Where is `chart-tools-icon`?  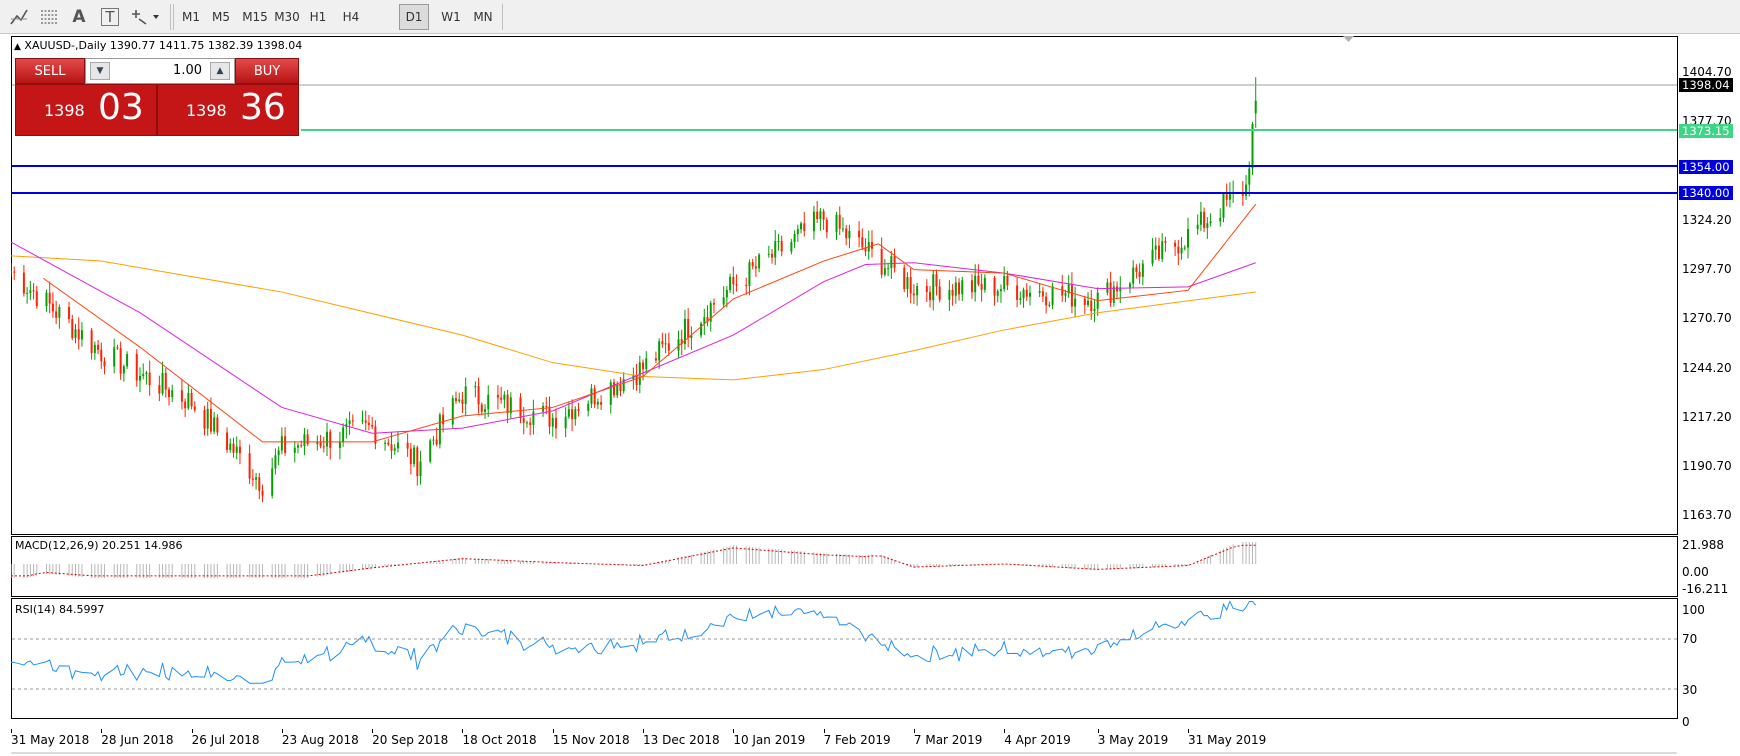
chart-tools-icon is located at coordinates (19, 17).